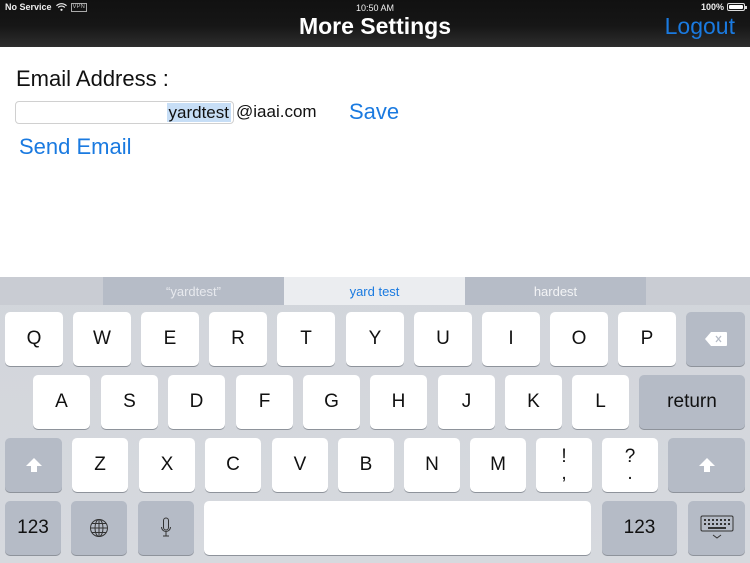 The height and width of the screenshot is (563, 750). I want to click on suggestion-literal: “yardtest”, so click(193, 291).